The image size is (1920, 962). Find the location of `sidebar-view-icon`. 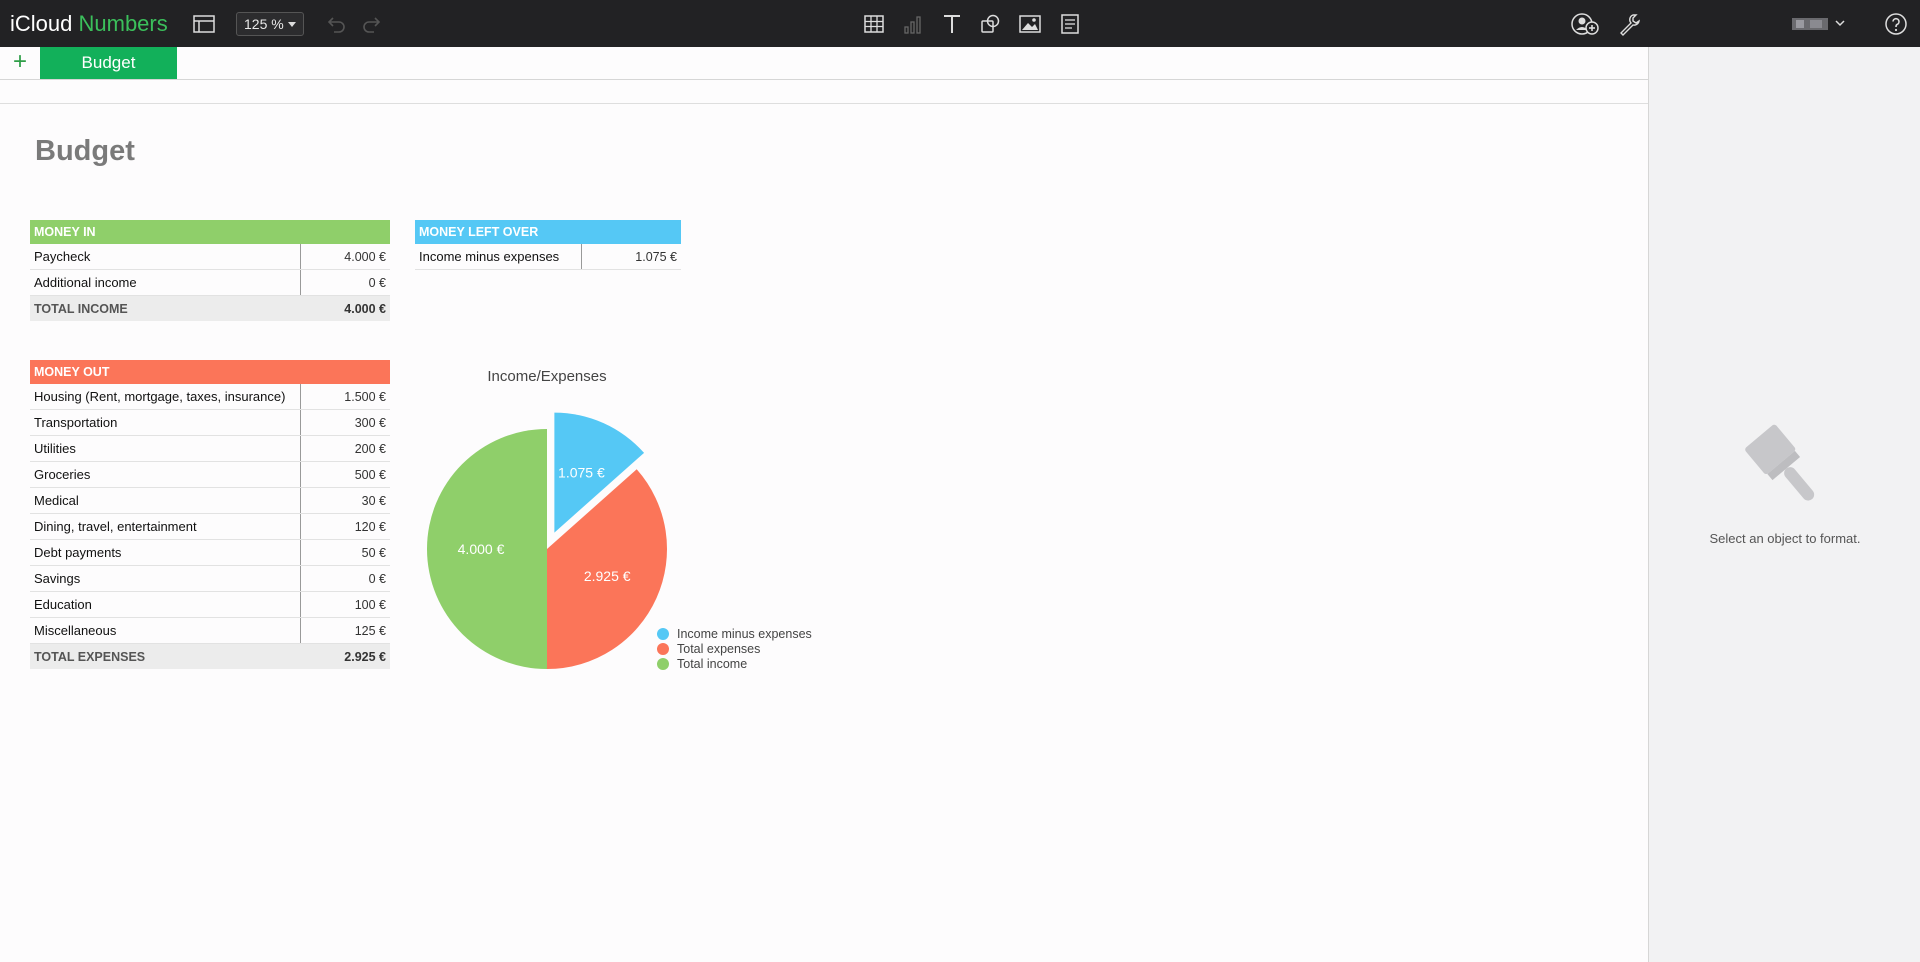

sidebar-view-icon is located at coordinates (204, 24).